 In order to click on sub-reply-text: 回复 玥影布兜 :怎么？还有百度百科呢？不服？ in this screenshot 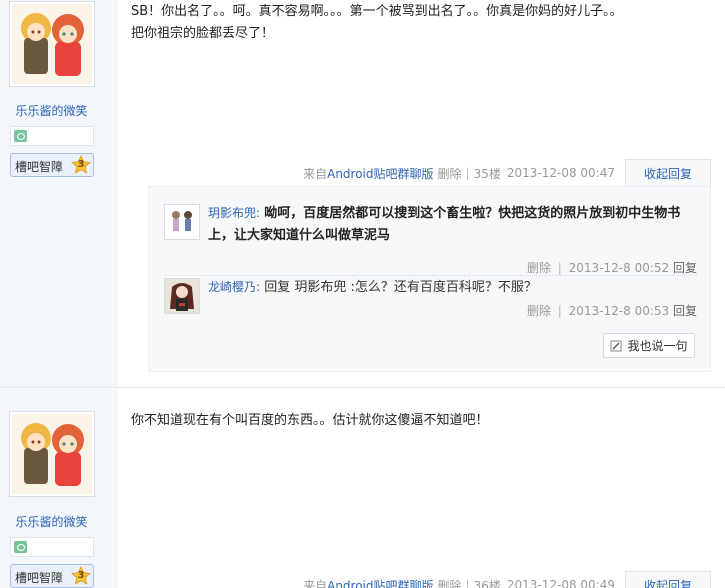, I will do `click(400, 287)`.